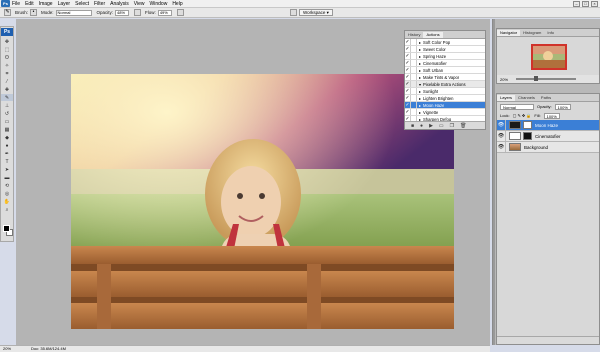 The image size is (600, 352). What do you see at coordinates (7, 73) in the screenshot?
I see `crop-tool-icon: ⌗` at bounding box center [7, 73].